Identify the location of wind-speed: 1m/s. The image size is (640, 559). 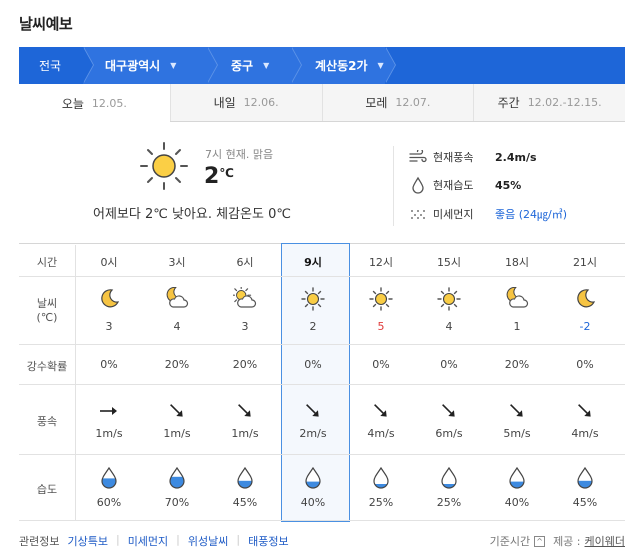
(245, 433).